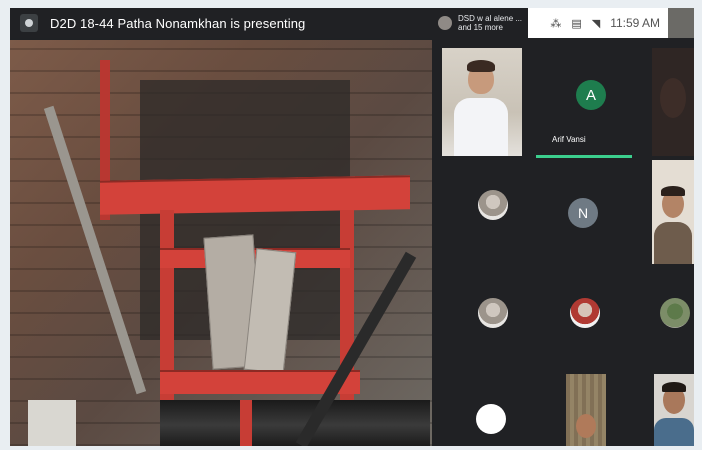 The width and height of the screenshot is (702, 450). What do you see at coordinates (52, 423) in the screenshot?
I see `electrical-box` at bounding box center [52, 423].